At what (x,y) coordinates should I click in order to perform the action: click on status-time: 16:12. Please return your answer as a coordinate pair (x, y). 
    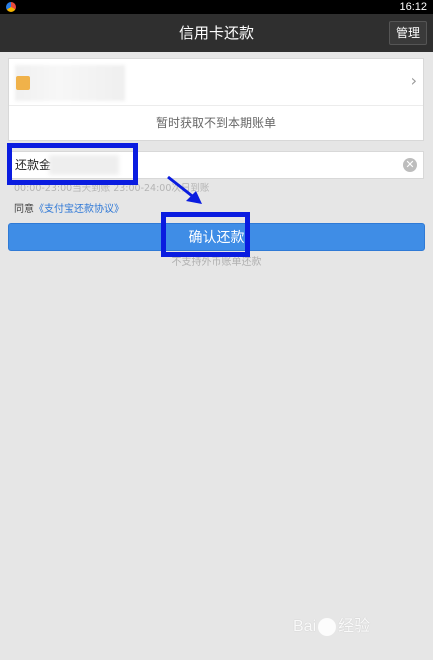
    Looking at the image, I should click on (413, 7).